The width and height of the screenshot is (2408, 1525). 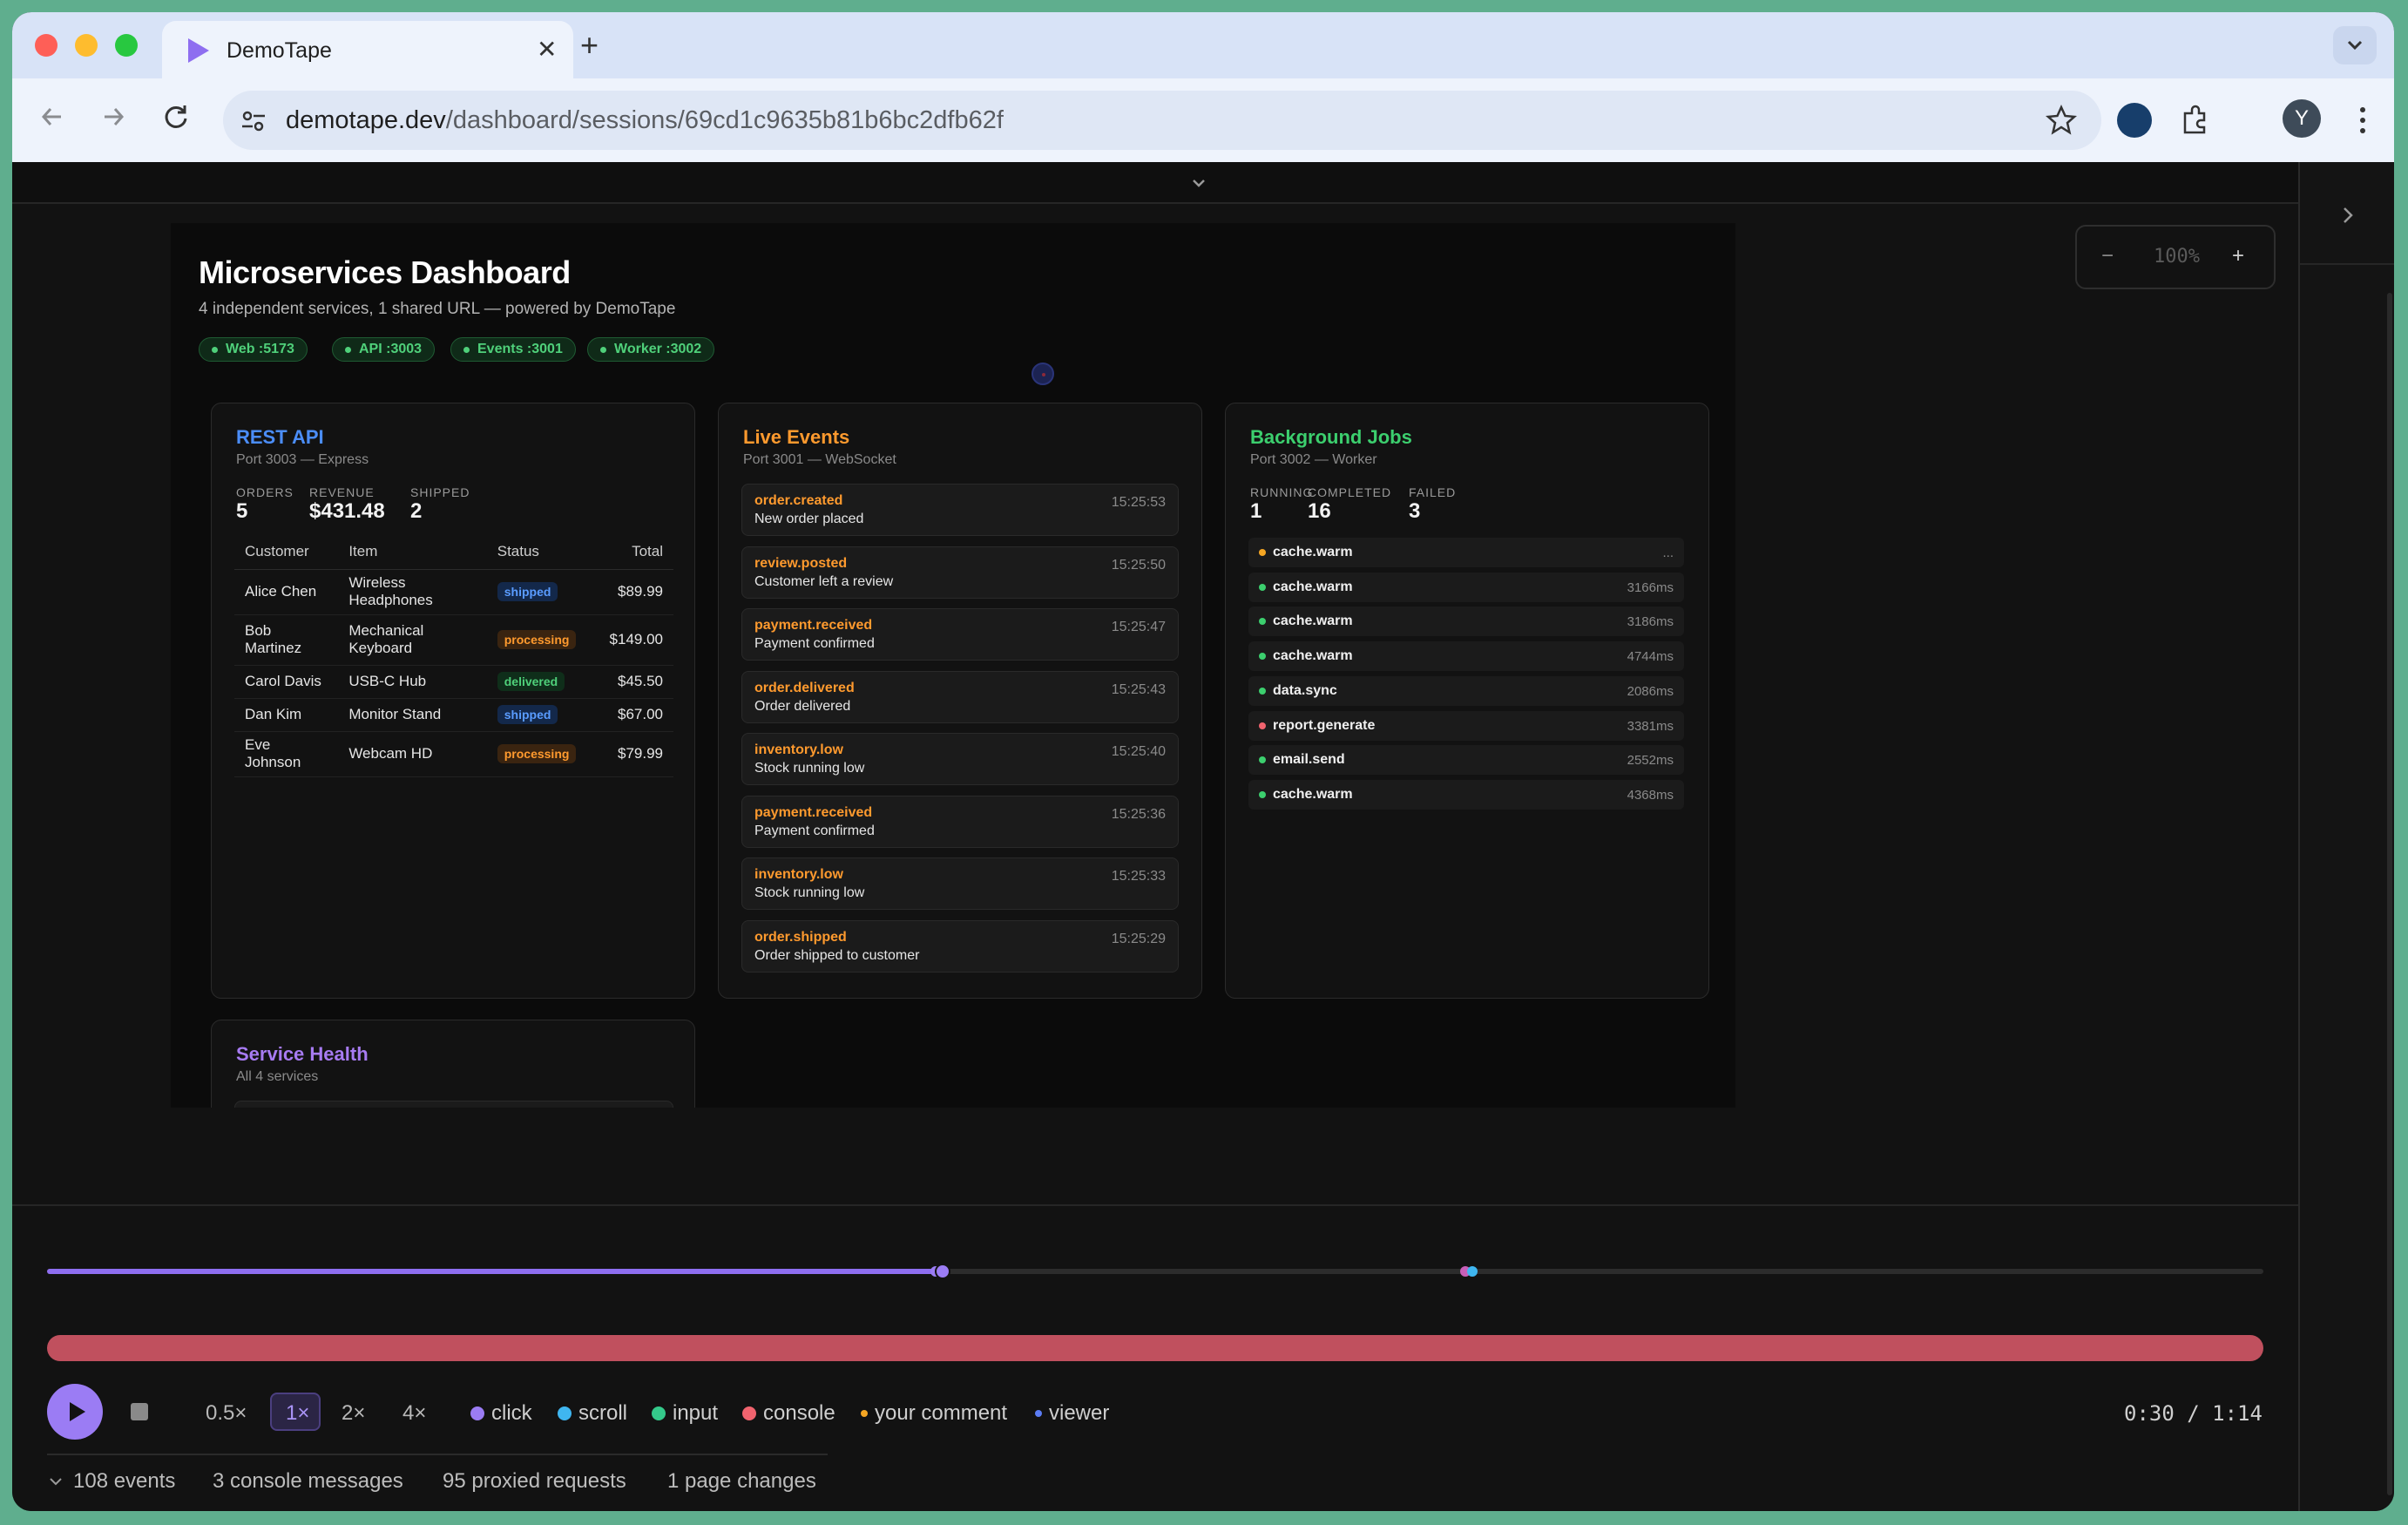 I want to click on column-header: Status, so click(x=536, y=552).